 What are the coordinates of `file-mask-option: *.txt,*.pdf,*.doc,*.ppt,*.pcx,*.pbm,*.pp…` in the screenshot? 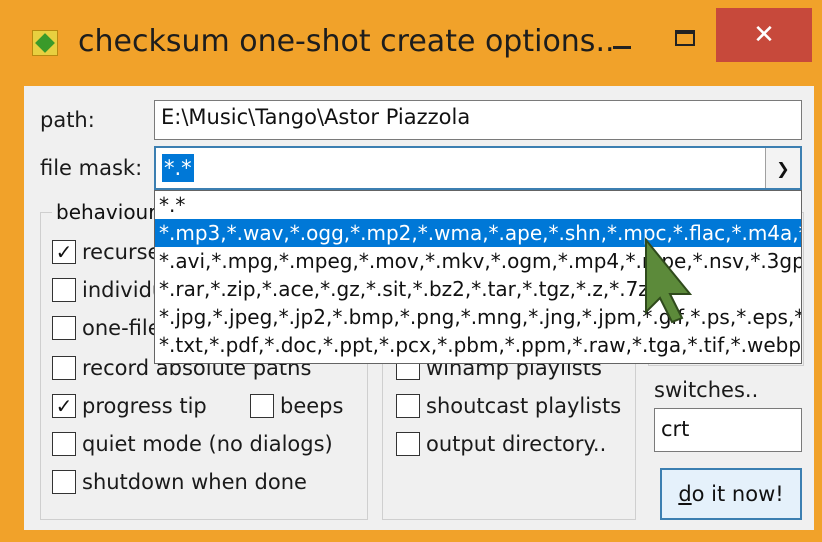 It's located at (478, 345).